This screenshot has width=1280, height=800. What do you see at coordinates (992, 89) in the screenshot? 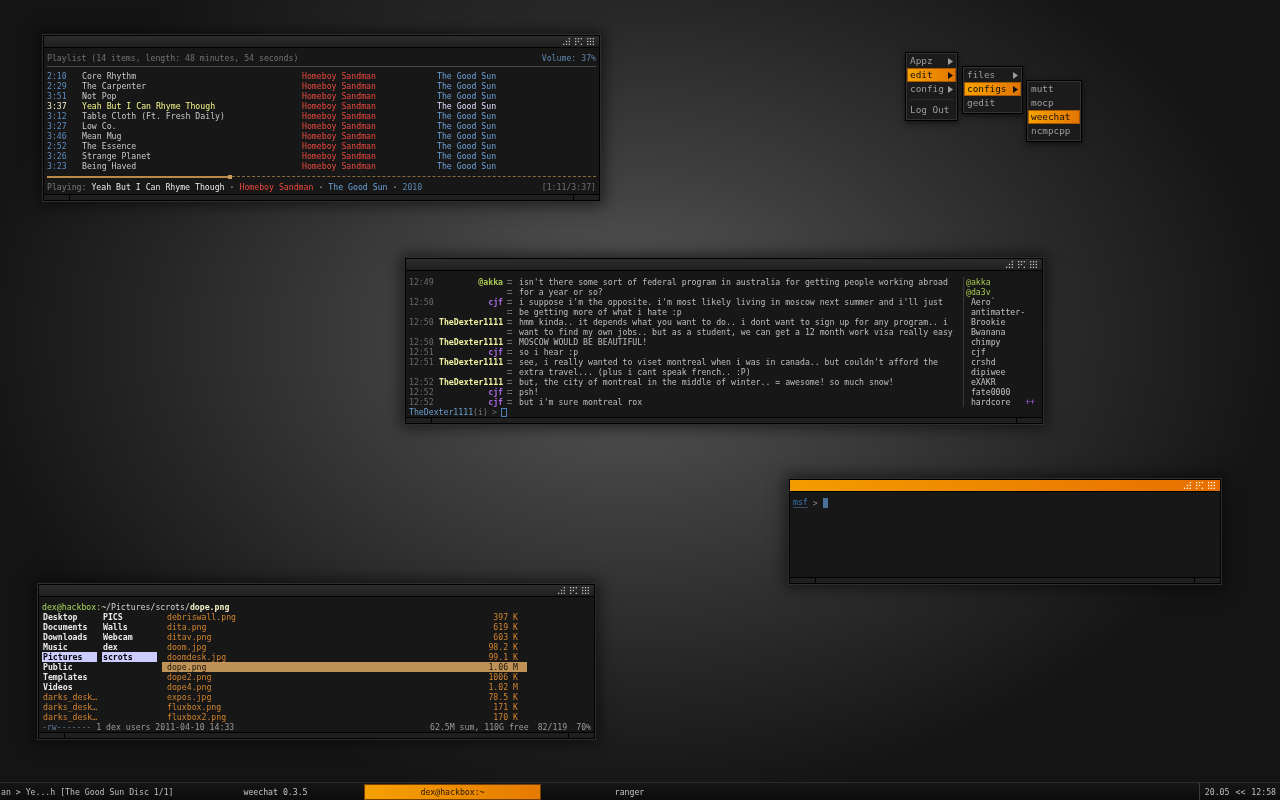
I see `menu-item: configs` at bounding box center [992, 89].